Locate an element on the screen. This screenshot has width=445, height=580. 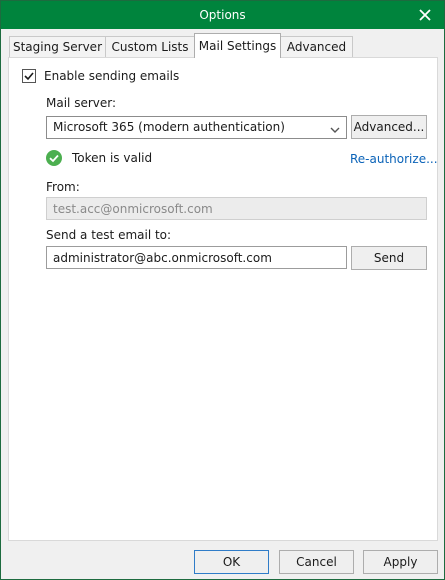
chevron-down-icon is located at coordinates (335, 130).